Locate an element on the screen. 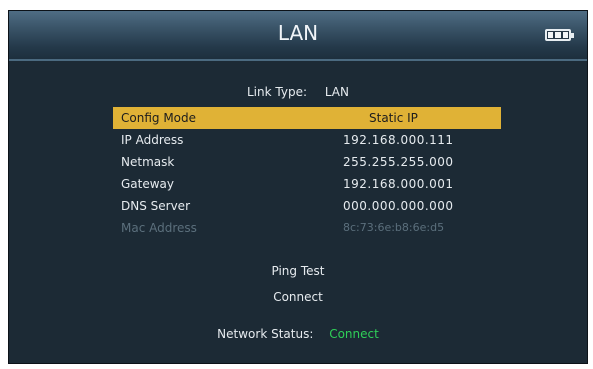 This screenshot has width=593, height=369. config-mode-row: Config Mode Static IP is located at coordinates (307, 118).